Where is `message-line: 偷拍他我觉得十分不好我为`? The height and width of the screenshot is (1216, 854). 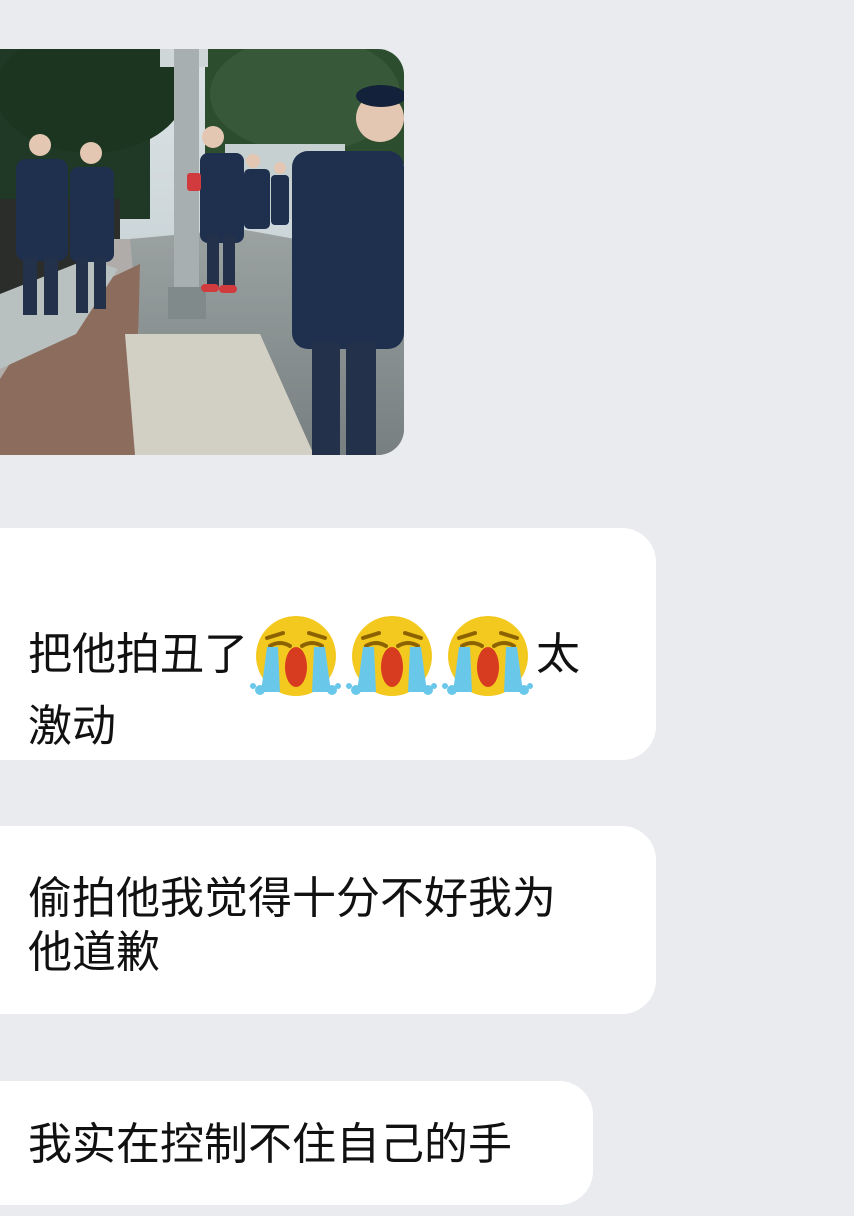
message-line: 偷拍他我觉得十分不好我为 is located at coordinates (292, 898).